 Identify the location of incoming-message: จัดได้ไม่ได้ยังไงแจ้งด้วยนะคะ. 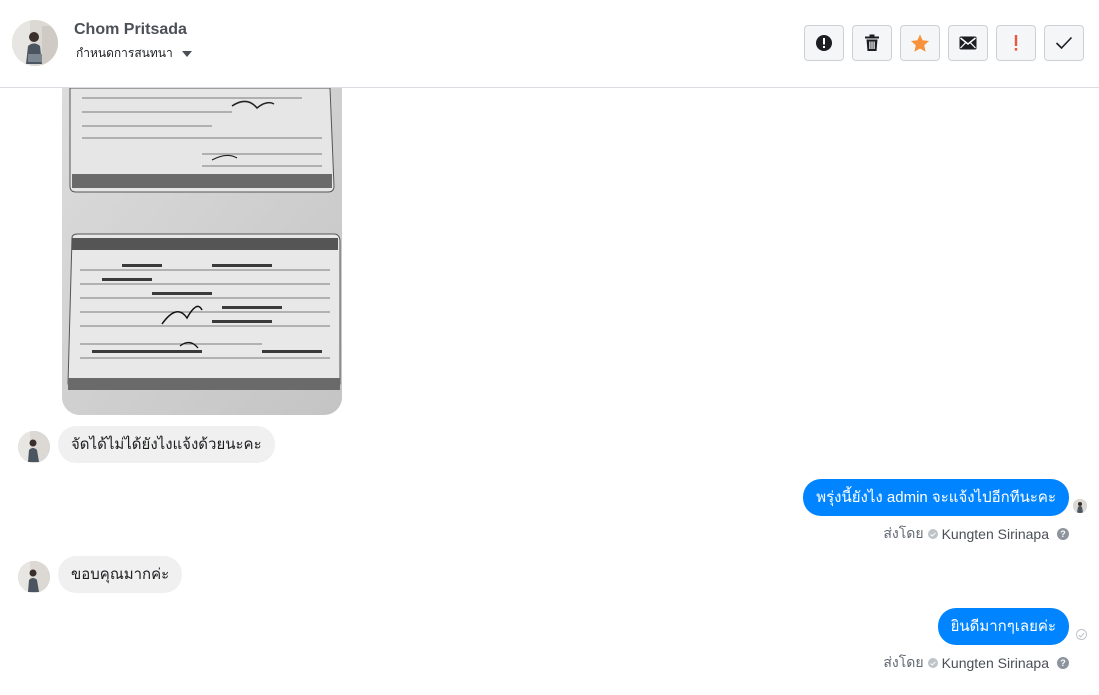
(166, 444).